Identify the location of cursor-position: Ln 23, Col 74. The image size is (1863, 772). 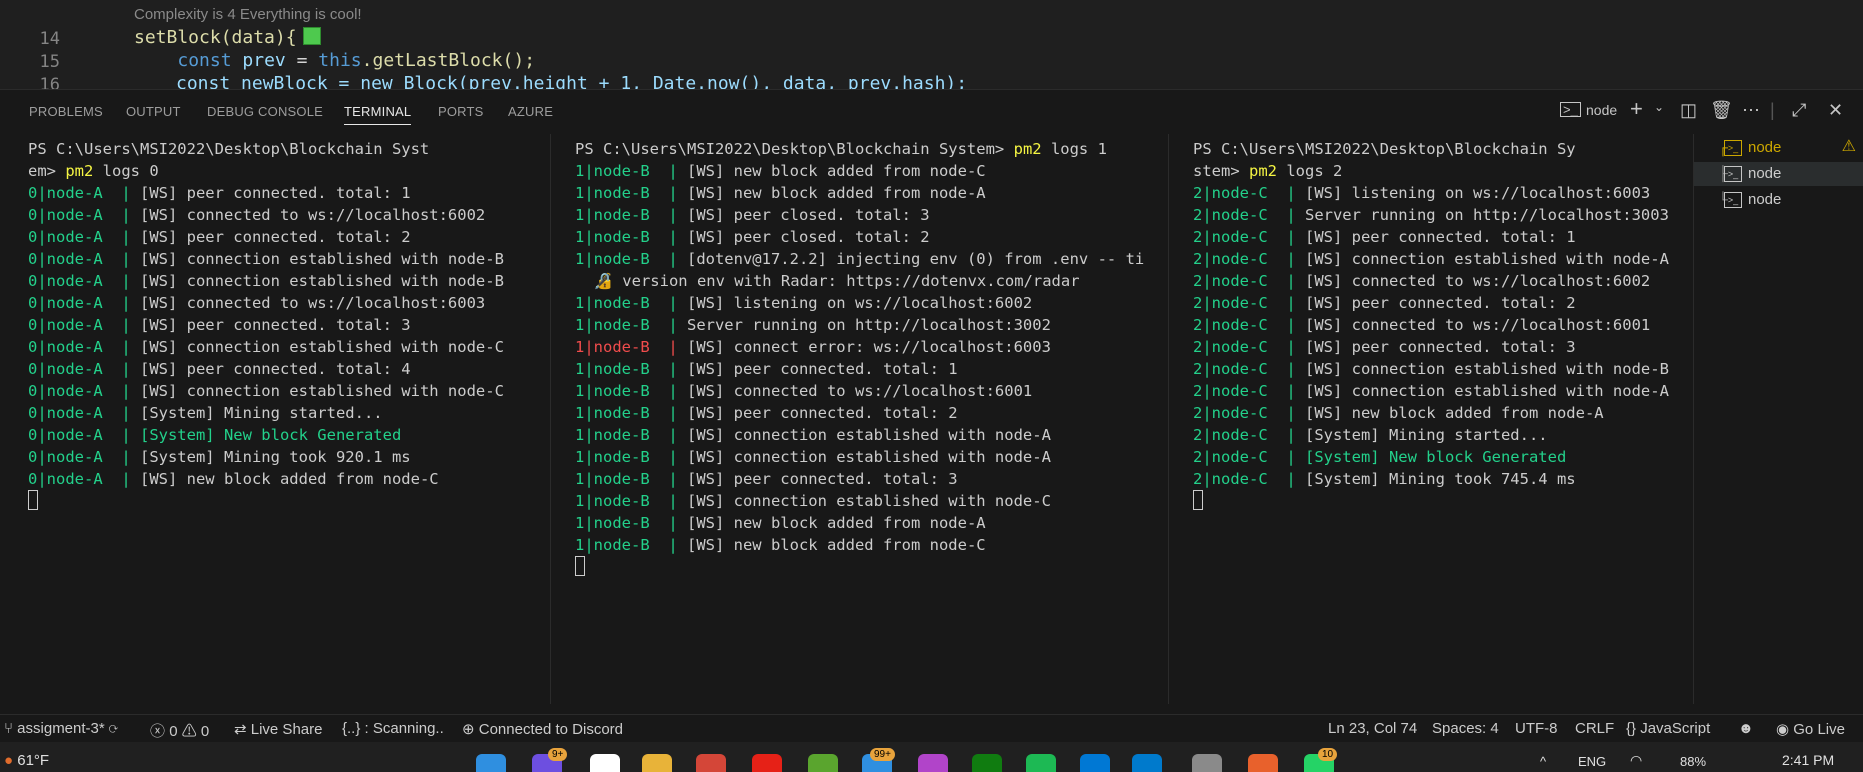
(1372, 728).